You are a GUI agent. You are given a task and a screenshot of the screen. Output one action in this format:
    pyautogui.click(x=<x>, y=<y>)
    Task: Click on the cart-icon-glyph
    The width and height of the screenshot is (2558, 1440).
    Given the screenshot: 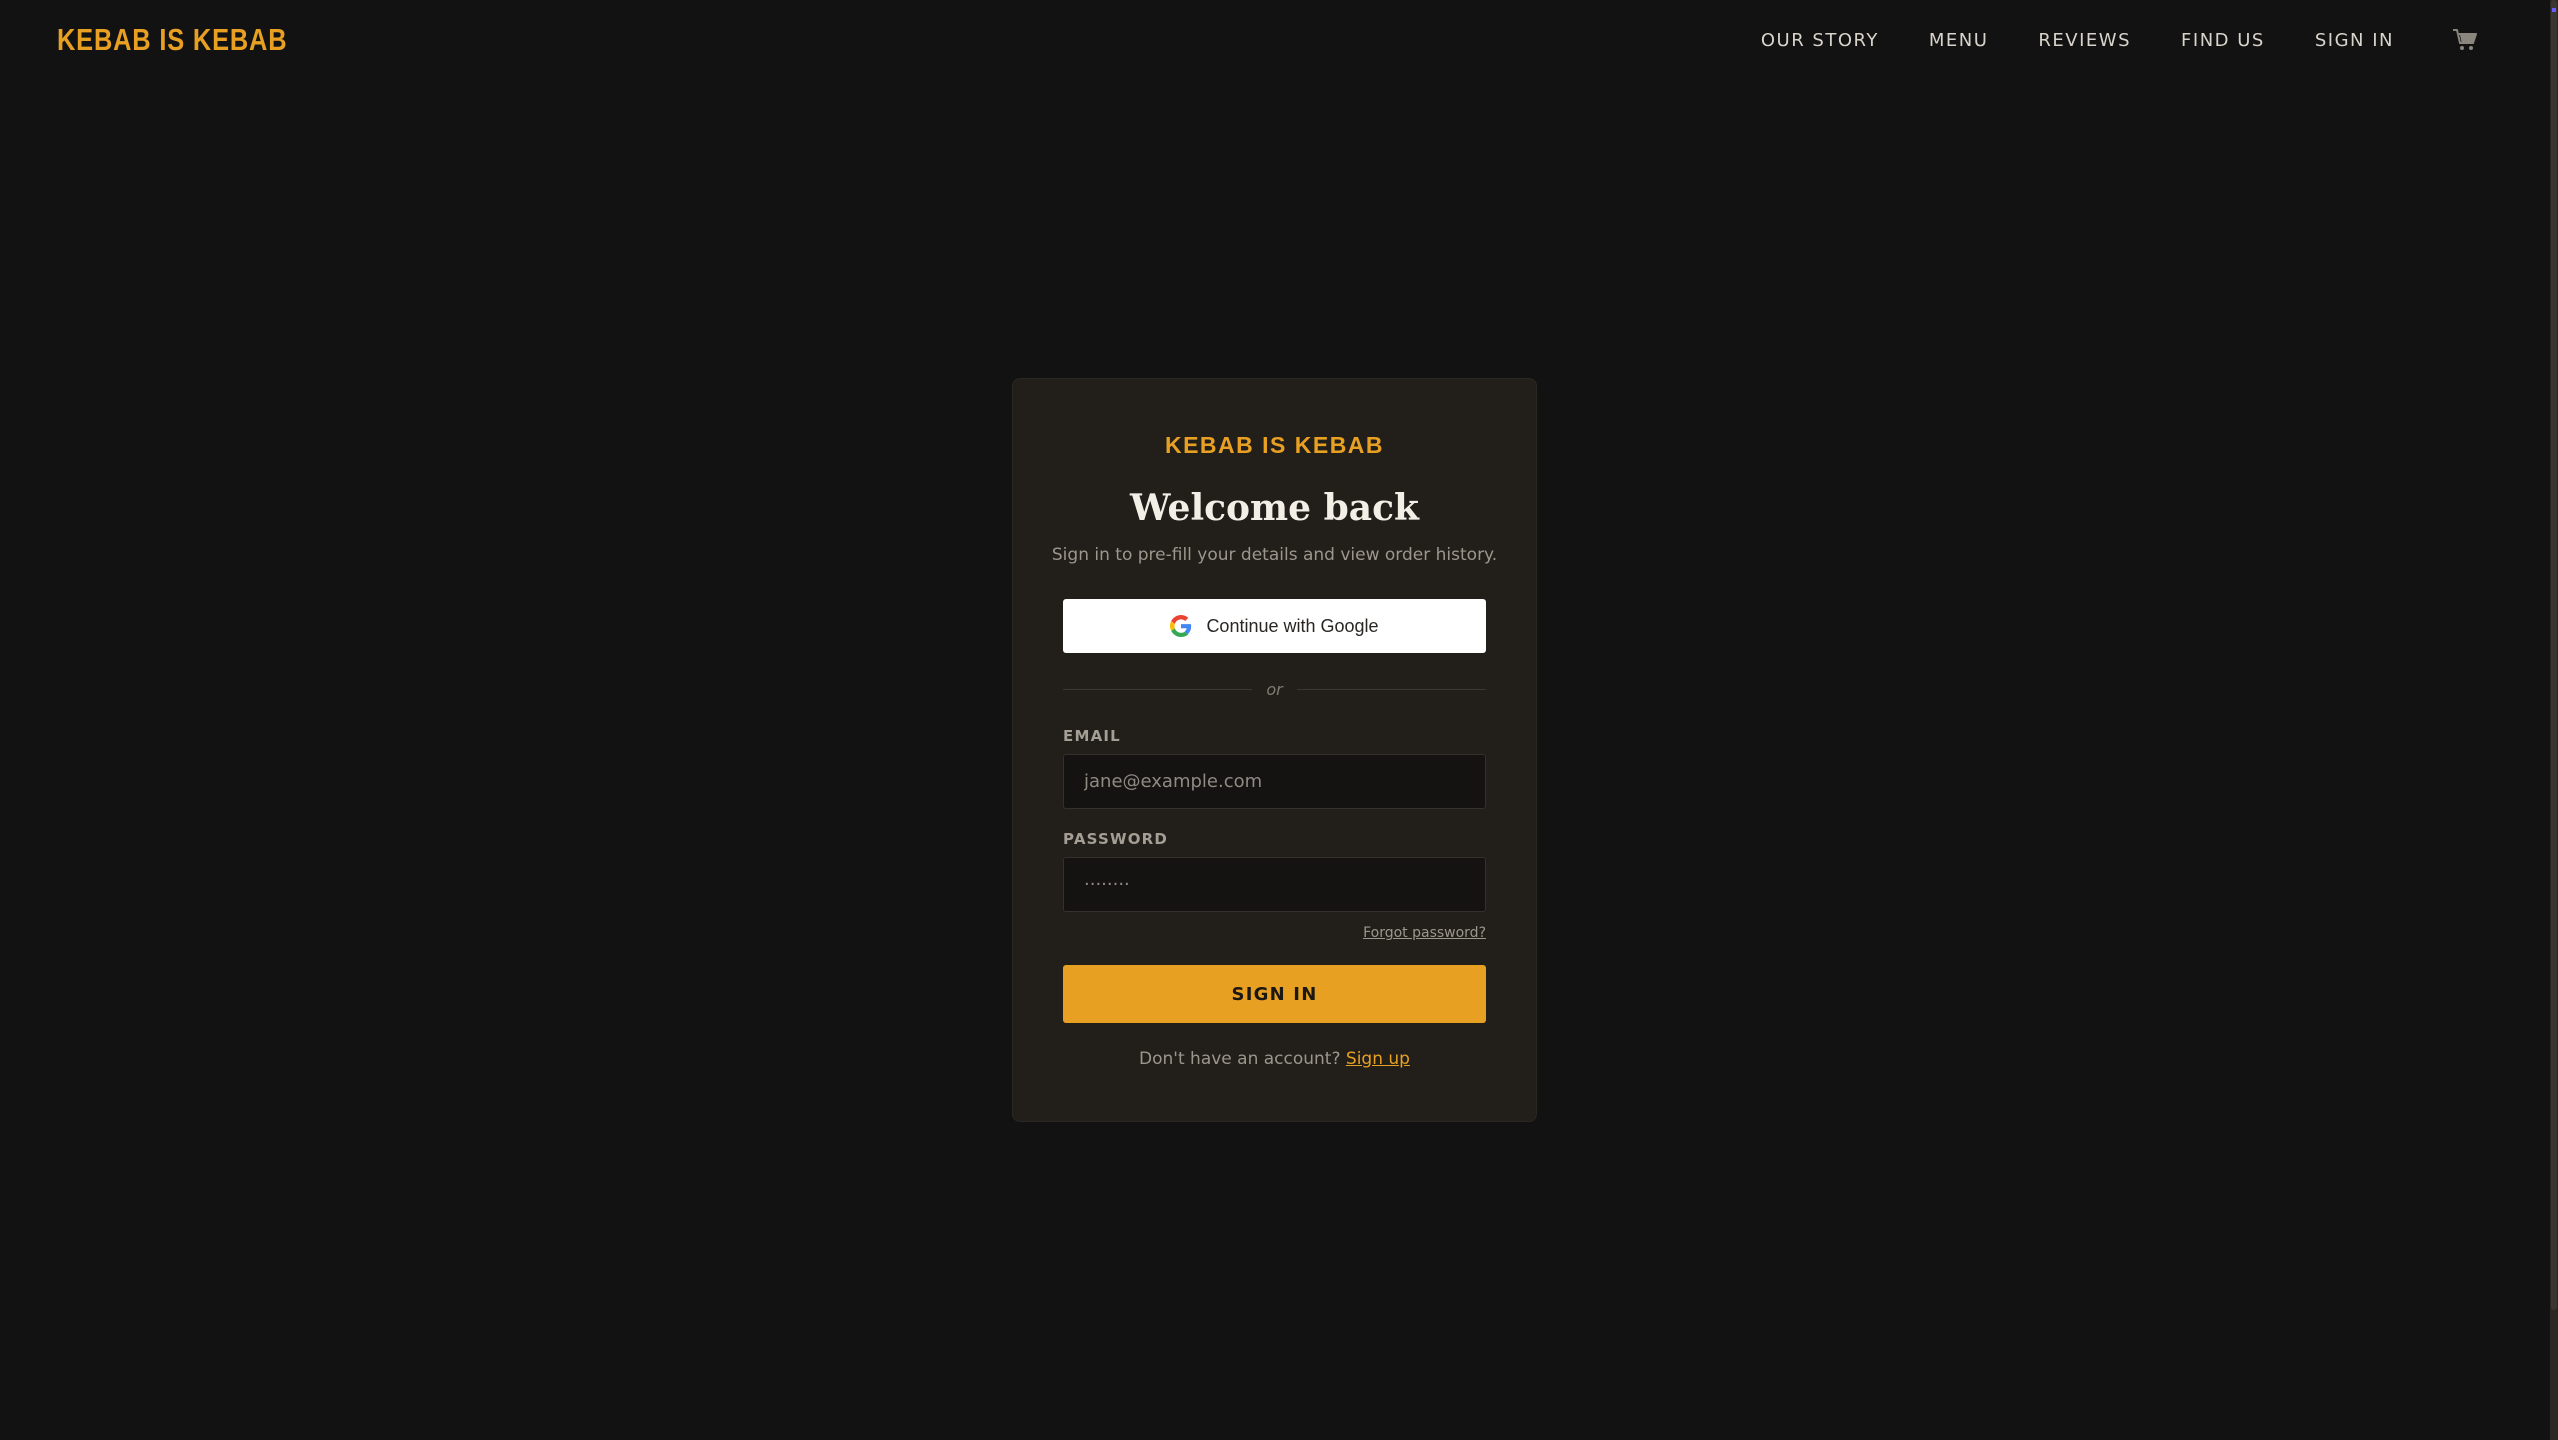 What is the action you would take?
    pyautogui.click(x=2465, y=39)
    